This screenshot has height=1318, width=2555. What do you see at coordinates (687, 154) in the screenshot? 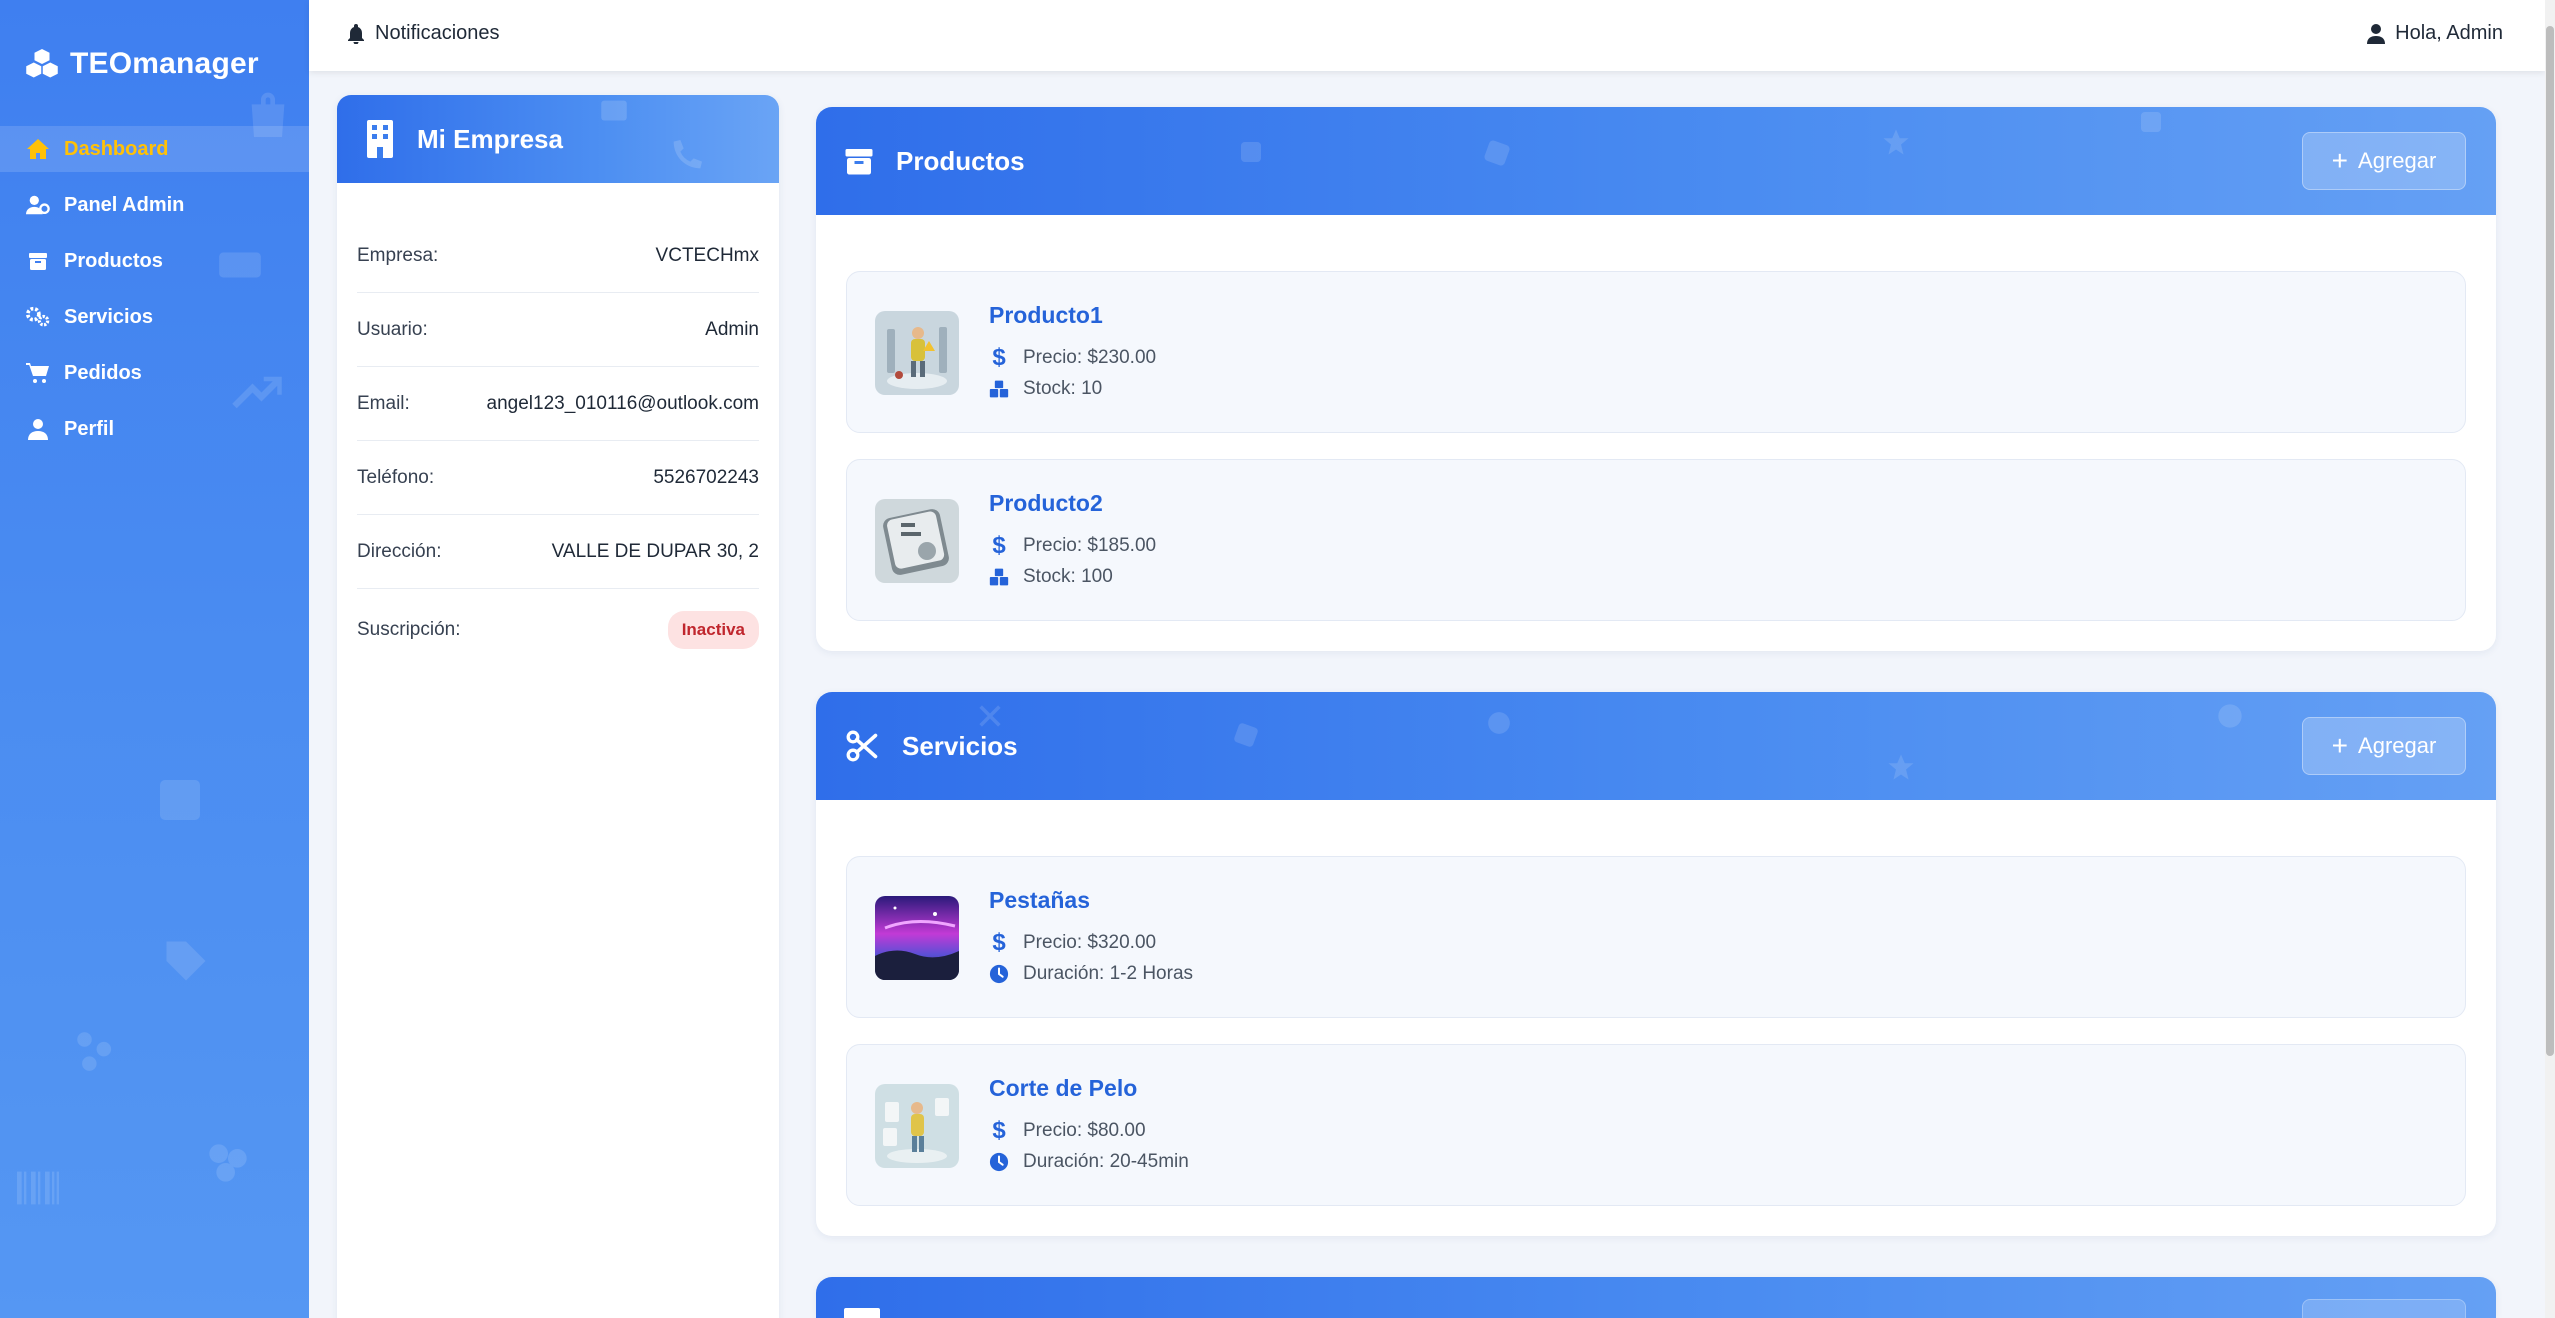
I see `decorative-phone-icon` at bounding box center [687, 154].